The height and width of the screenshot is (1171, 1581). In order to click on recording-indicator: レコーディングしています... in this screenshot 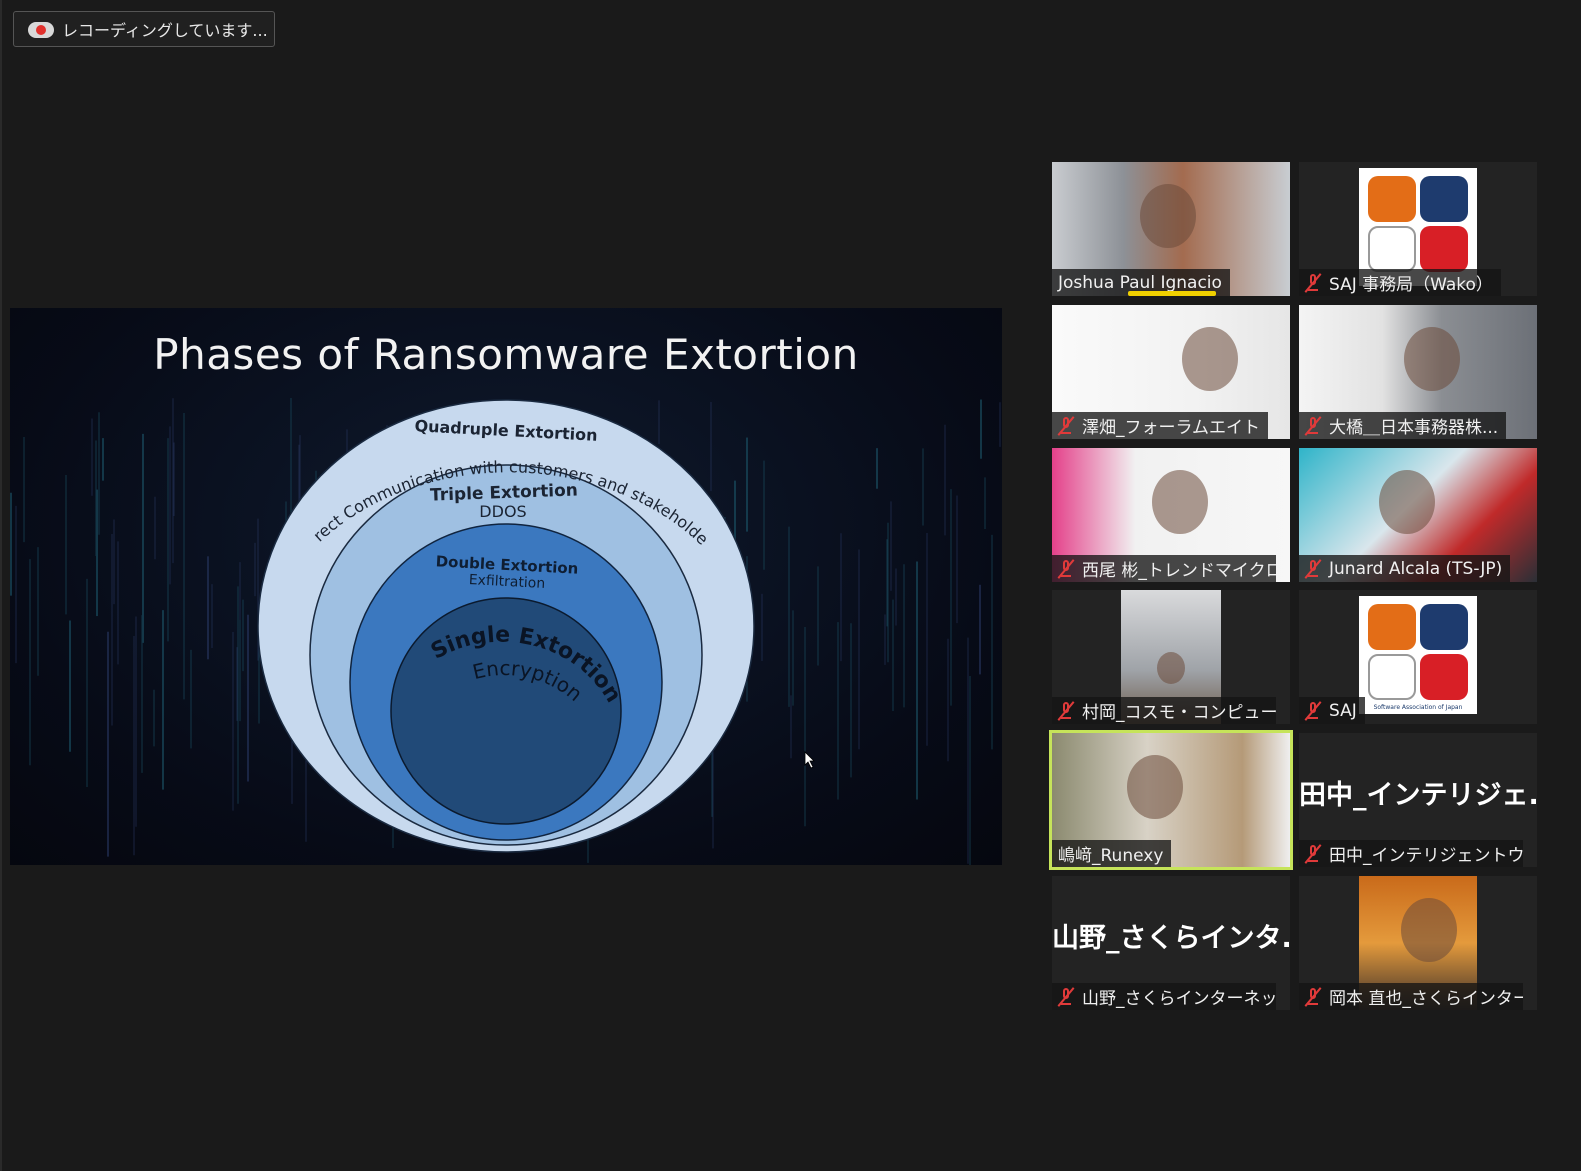, I will do `click(144, 29)`.